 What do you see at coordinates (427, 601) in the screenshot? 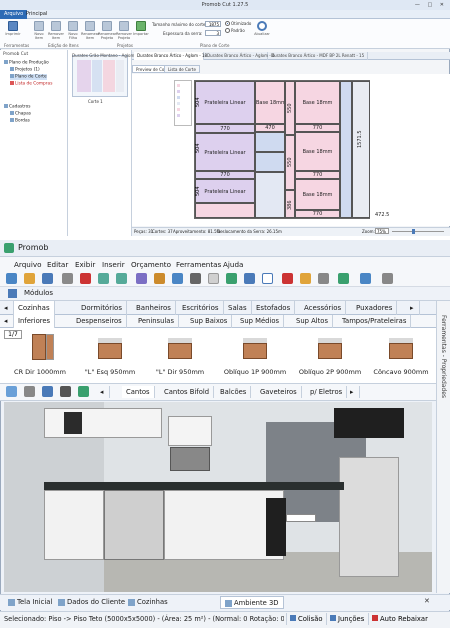
I see `close-tab-icon: ✕` at bounding box center [427, 601].